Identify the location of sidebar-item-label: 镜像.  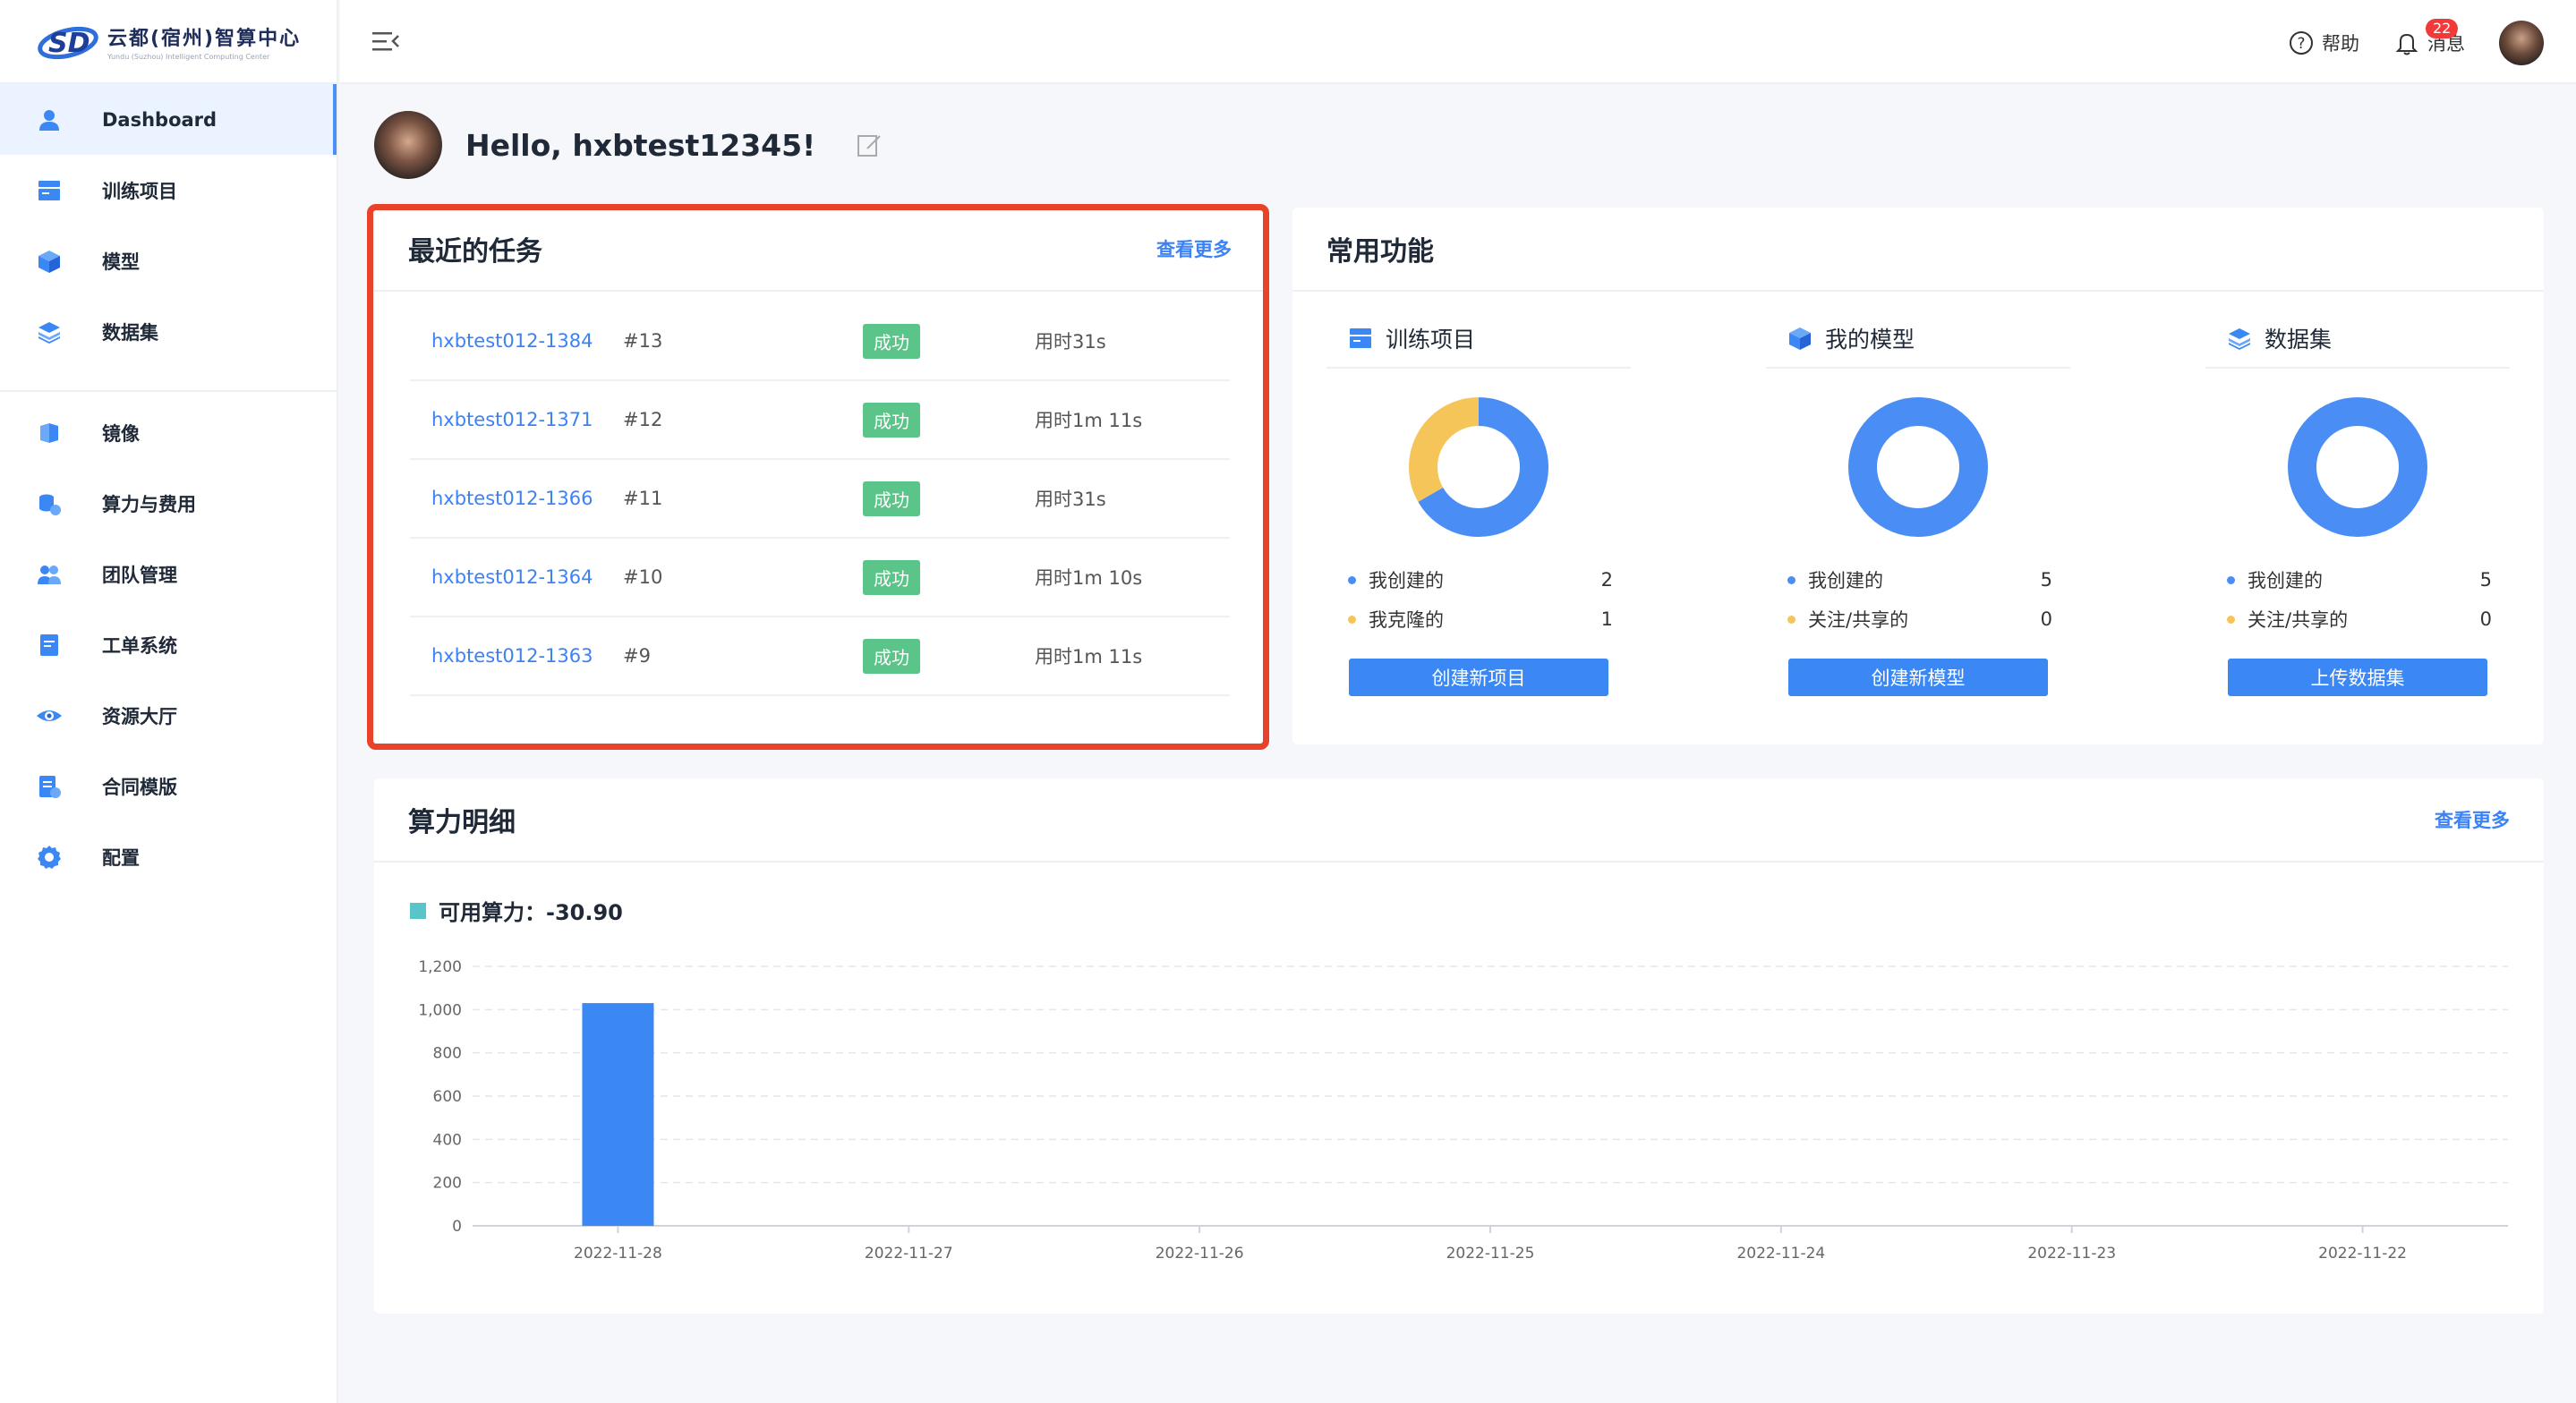
(121, 433).